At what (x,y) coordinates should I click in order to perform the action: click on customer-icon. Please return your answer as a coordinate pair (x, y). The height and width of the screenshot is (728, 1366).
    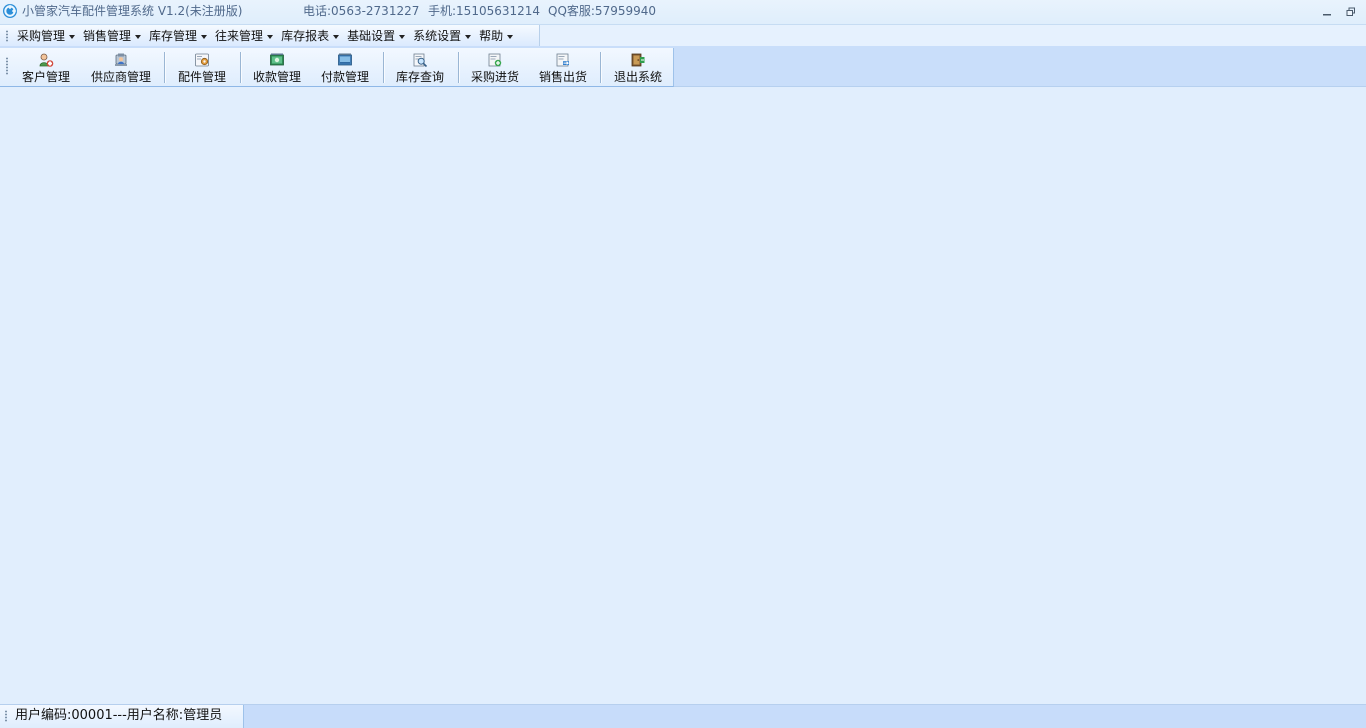
    Looking at the image, I should click on (46, 60).